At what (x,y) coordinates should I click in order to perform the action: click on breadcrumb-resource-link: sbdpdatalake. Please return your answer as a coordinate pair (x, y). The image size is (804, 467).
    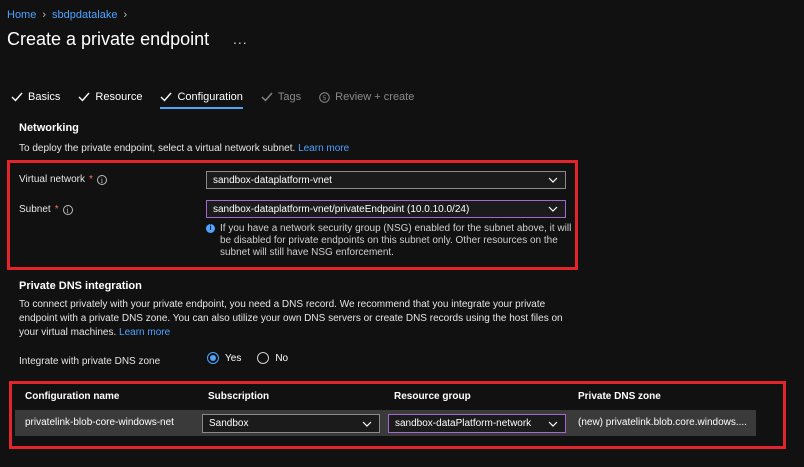
    Looking at the image, I should click on (84, 15).